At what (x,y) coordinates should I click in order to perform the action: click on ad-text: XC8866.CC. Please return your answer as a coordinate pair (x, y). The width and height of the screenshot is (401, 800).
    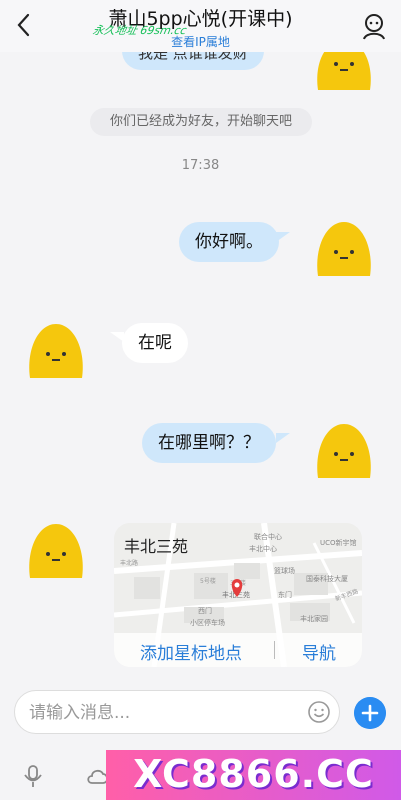
    Looking at the image, I should click on (253, 774).